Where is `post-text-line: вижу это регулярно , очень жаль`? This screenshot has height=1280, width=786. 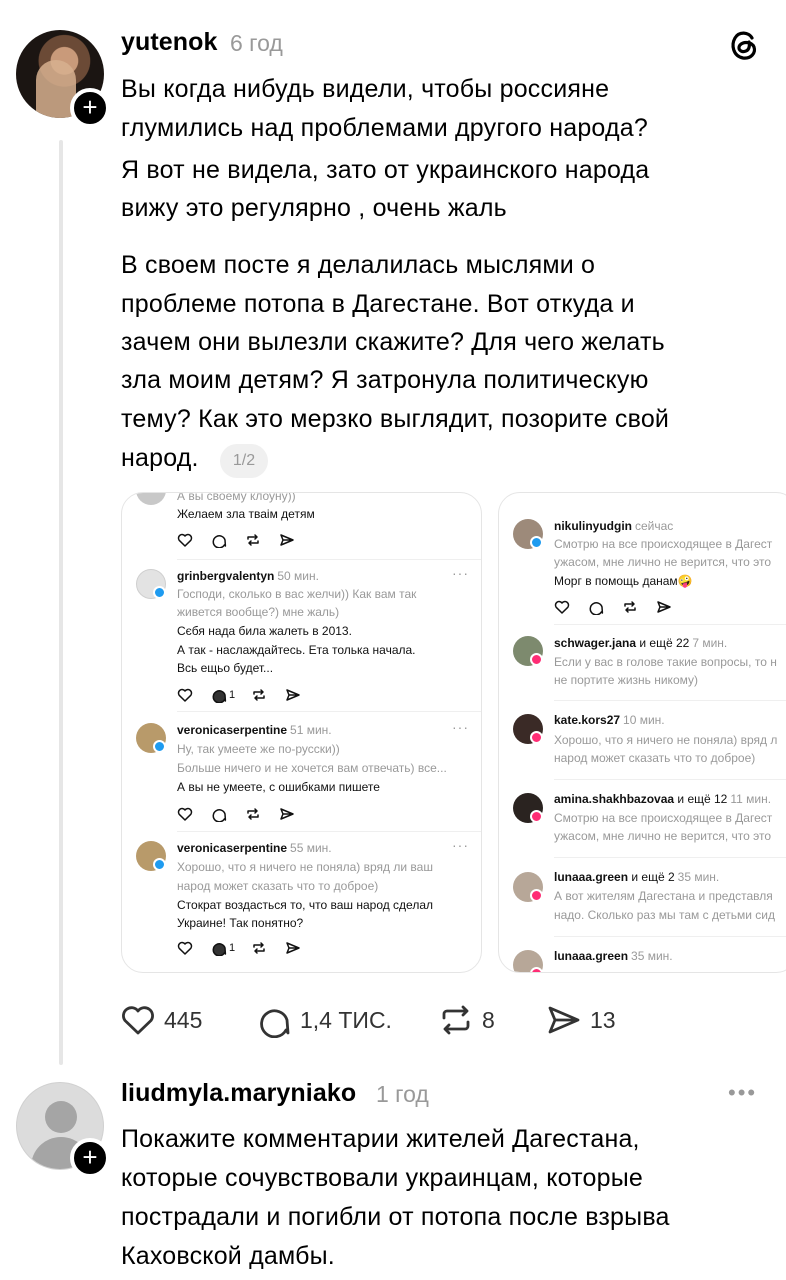
post-text-line: вижу это регулярно , очень жаль is located at coordinates (314, 208).